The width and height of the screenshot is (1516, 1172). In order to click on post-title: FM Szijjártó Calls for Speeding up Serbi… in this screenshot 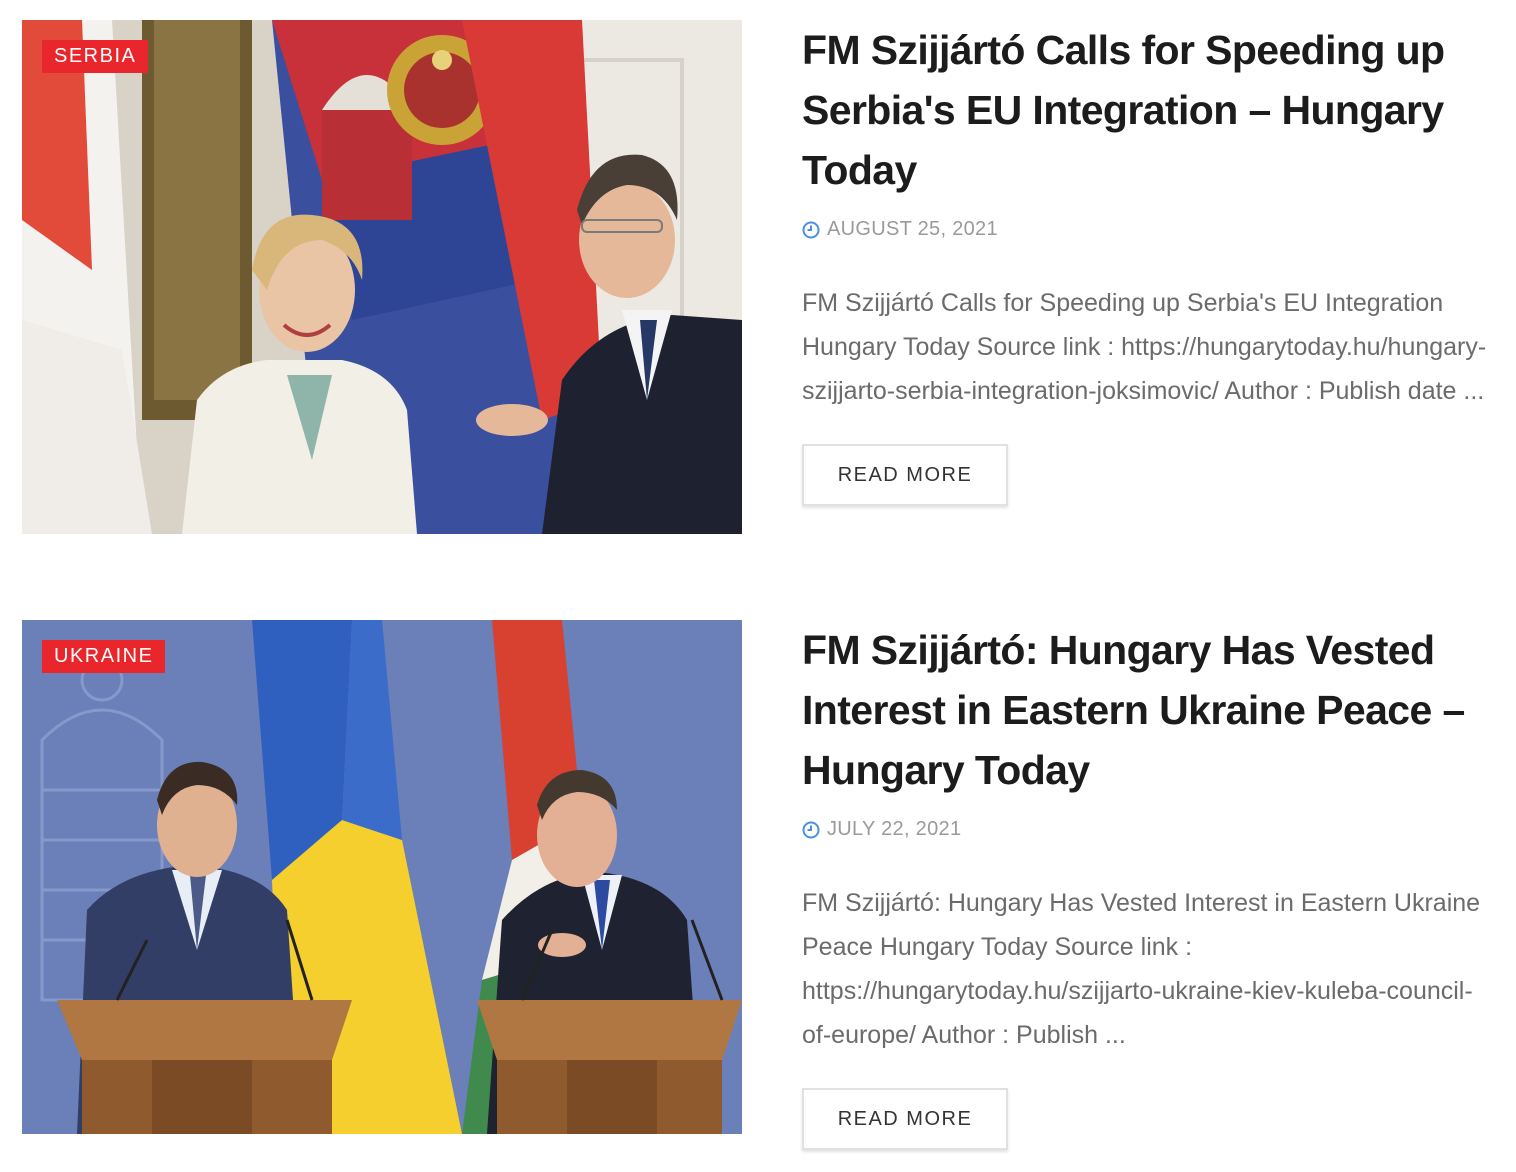, I will do `click(1147, 110)`.